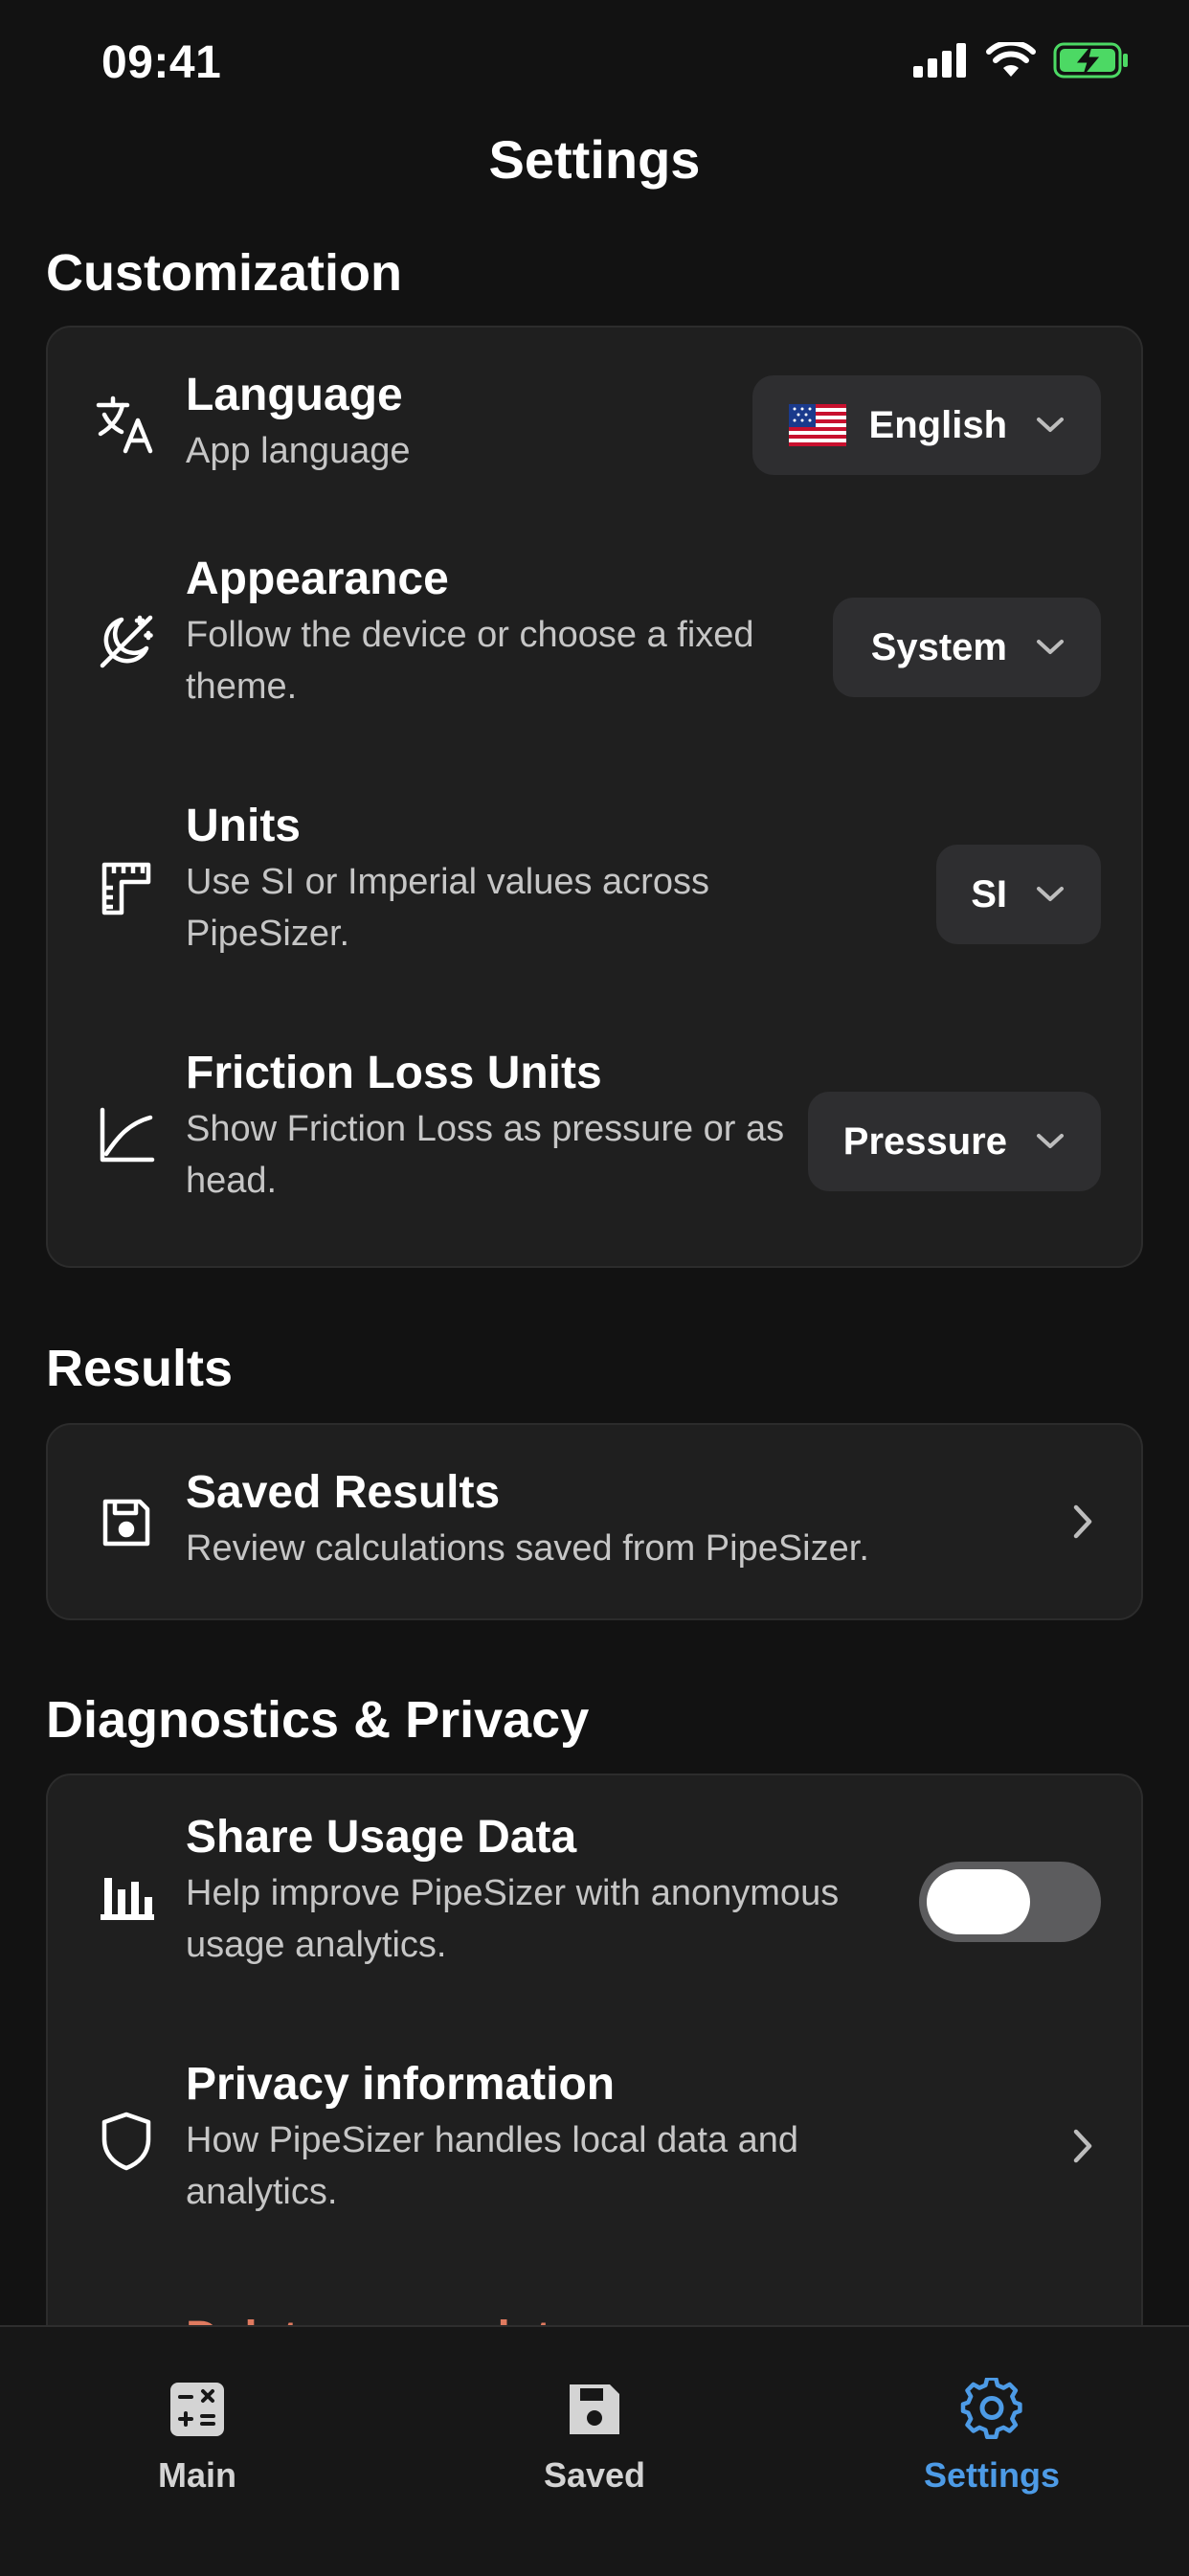 The width and height of the screenshot is (1189, 2576). Describe the element at coordinates (197, 2409) in the screenshot. I see `calculator-icon` at that location.